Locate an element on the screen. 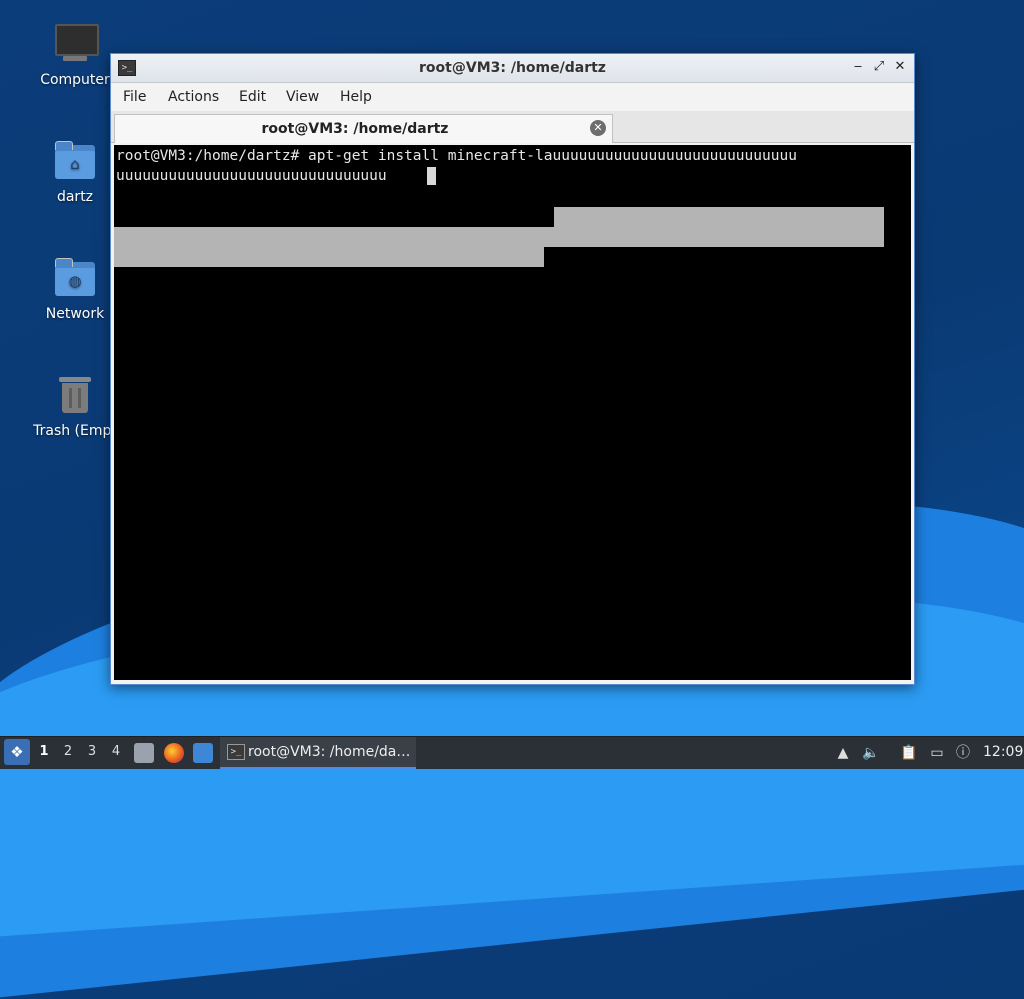  update-icon: ⓘ is located at coordinates (963, 753).